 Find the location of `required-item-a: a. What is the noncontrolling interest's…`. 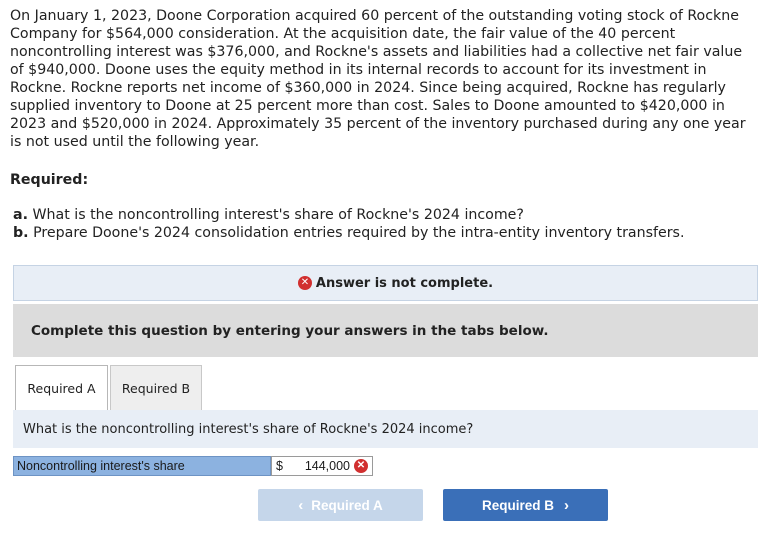

required-item-a: a. What is the noncontrolling interest's… is located at coordinates (385, 215).